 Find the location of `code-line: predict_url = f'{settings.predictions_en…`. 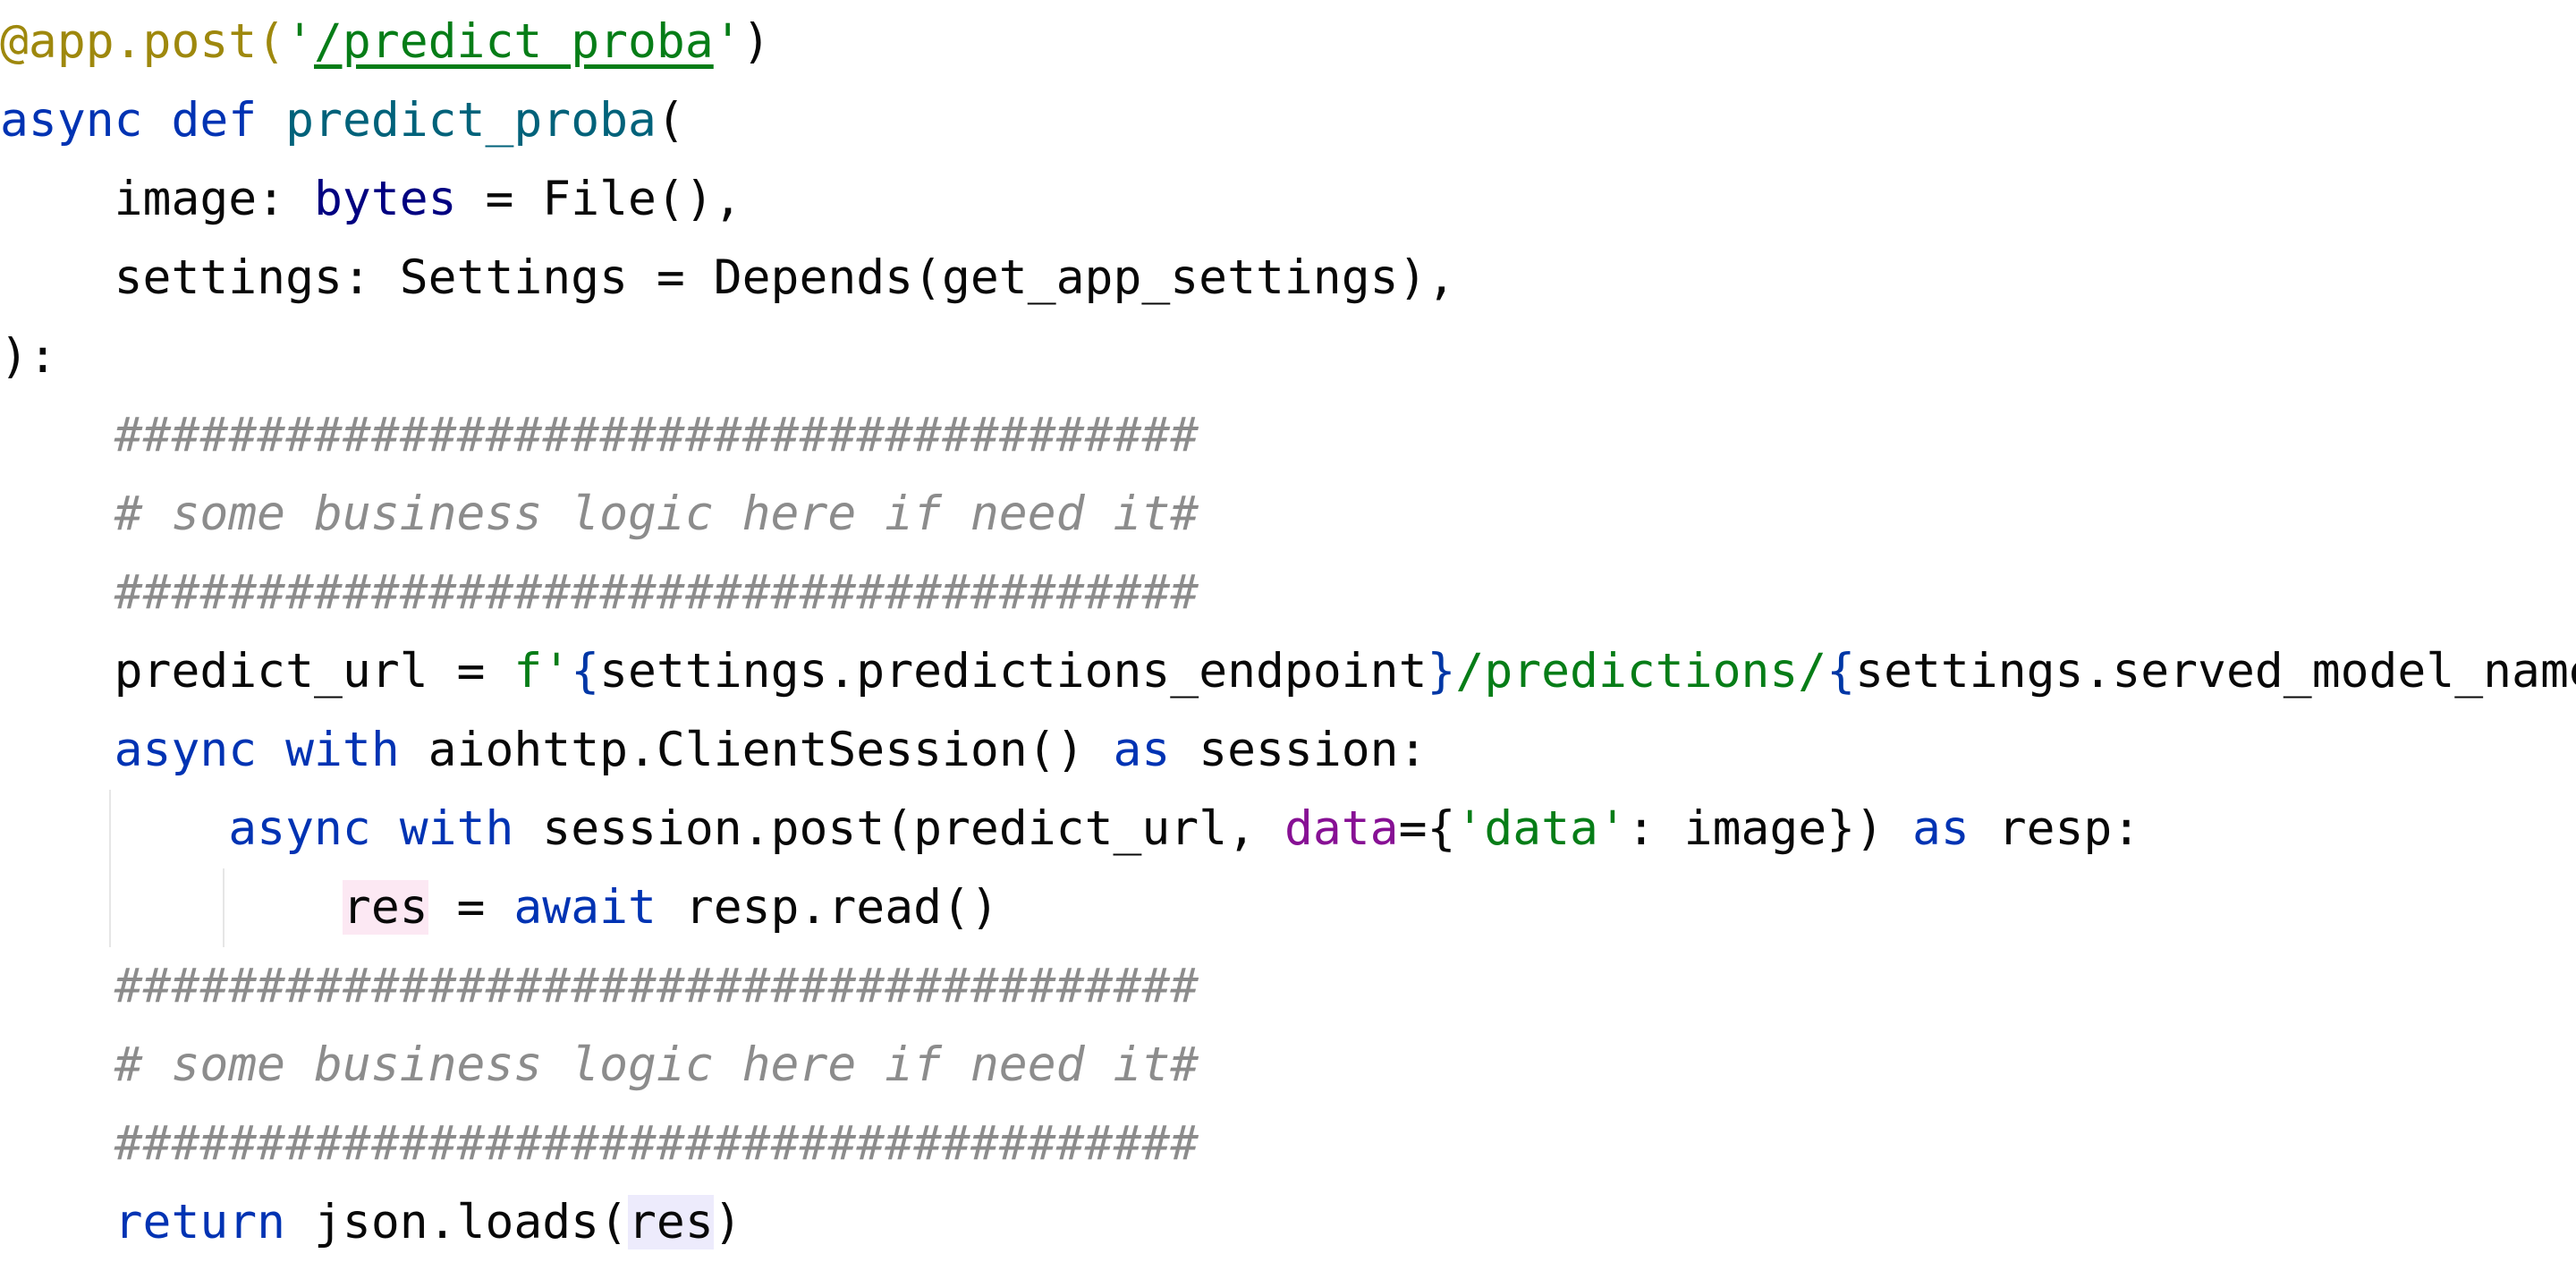

code-line: predict_url = f'{settings.predictions_en… is located at coordinates (1288, 671).